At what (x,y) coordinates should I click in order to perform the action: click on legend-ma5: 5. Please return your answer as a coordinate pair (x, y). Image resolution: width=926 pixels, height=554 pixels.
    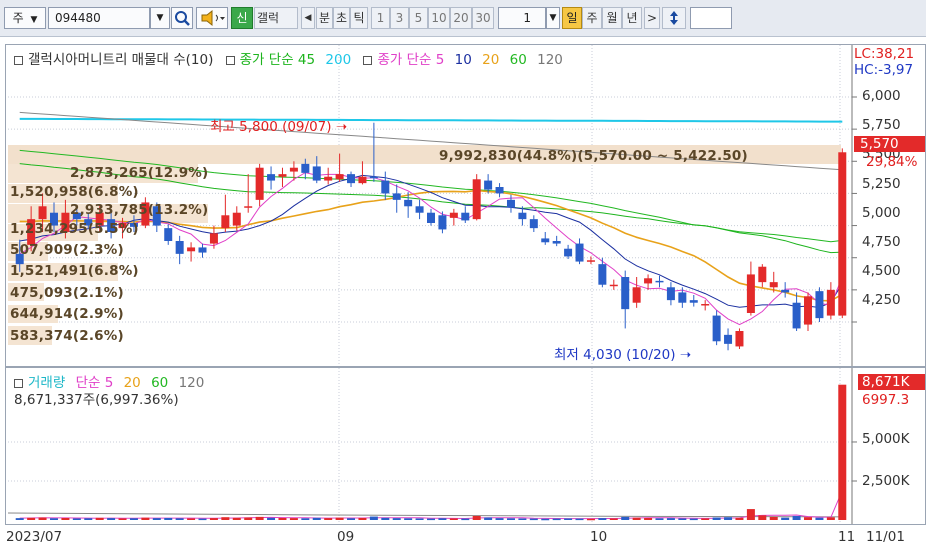
    Looking at the image, I should click on (440, 60).